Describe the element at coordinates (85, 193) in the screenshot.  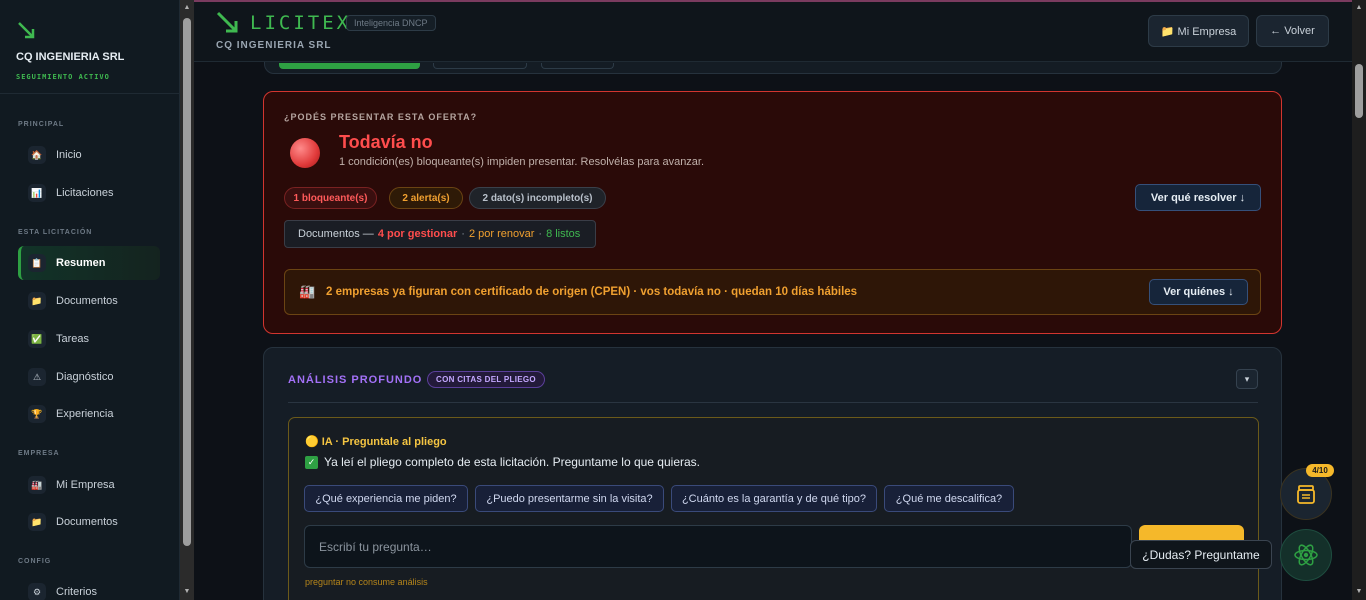
I see `sidebar-item-label: Licitaciones` at that location.